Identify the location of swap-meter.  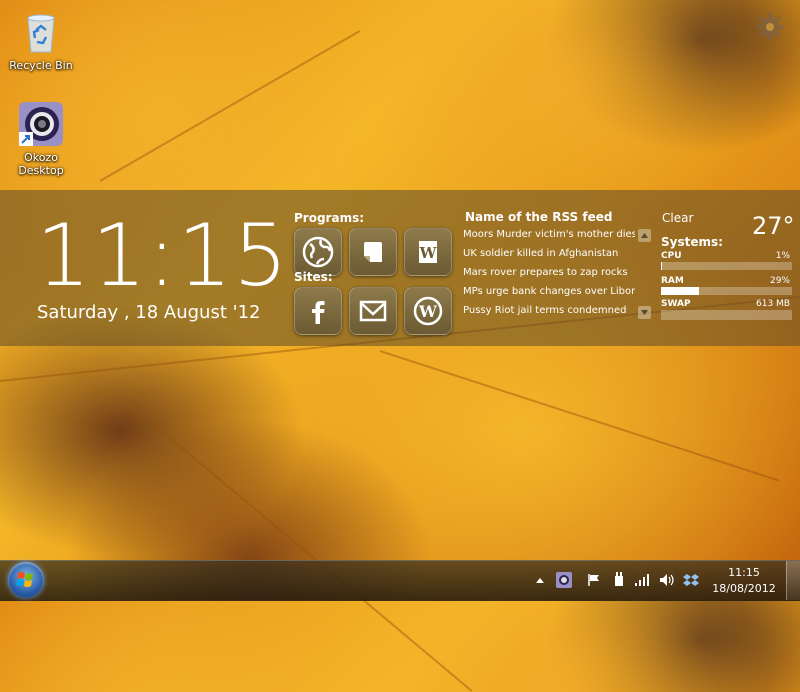
(726, 315).